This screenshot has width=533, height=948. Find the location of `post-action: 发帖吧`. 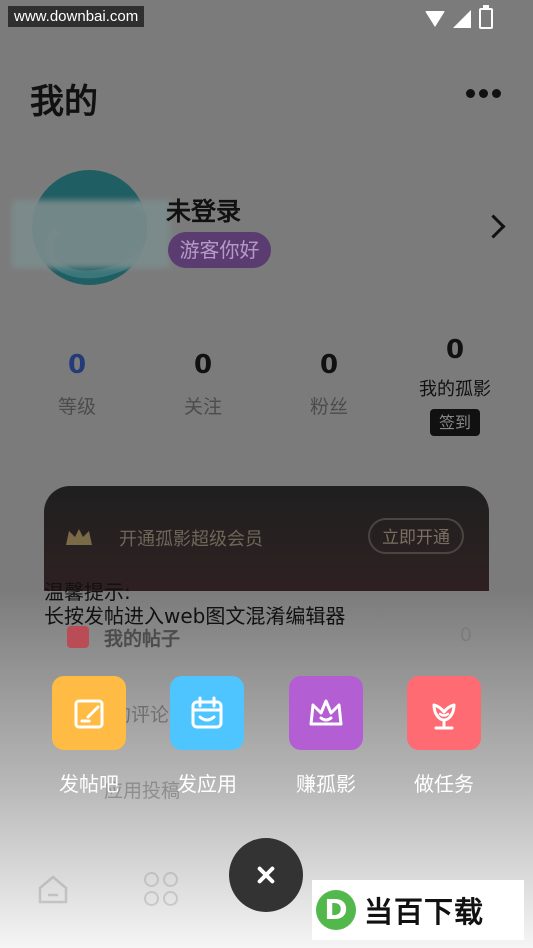

post-action: 发帖吧 is located at coordinates (89, 736).